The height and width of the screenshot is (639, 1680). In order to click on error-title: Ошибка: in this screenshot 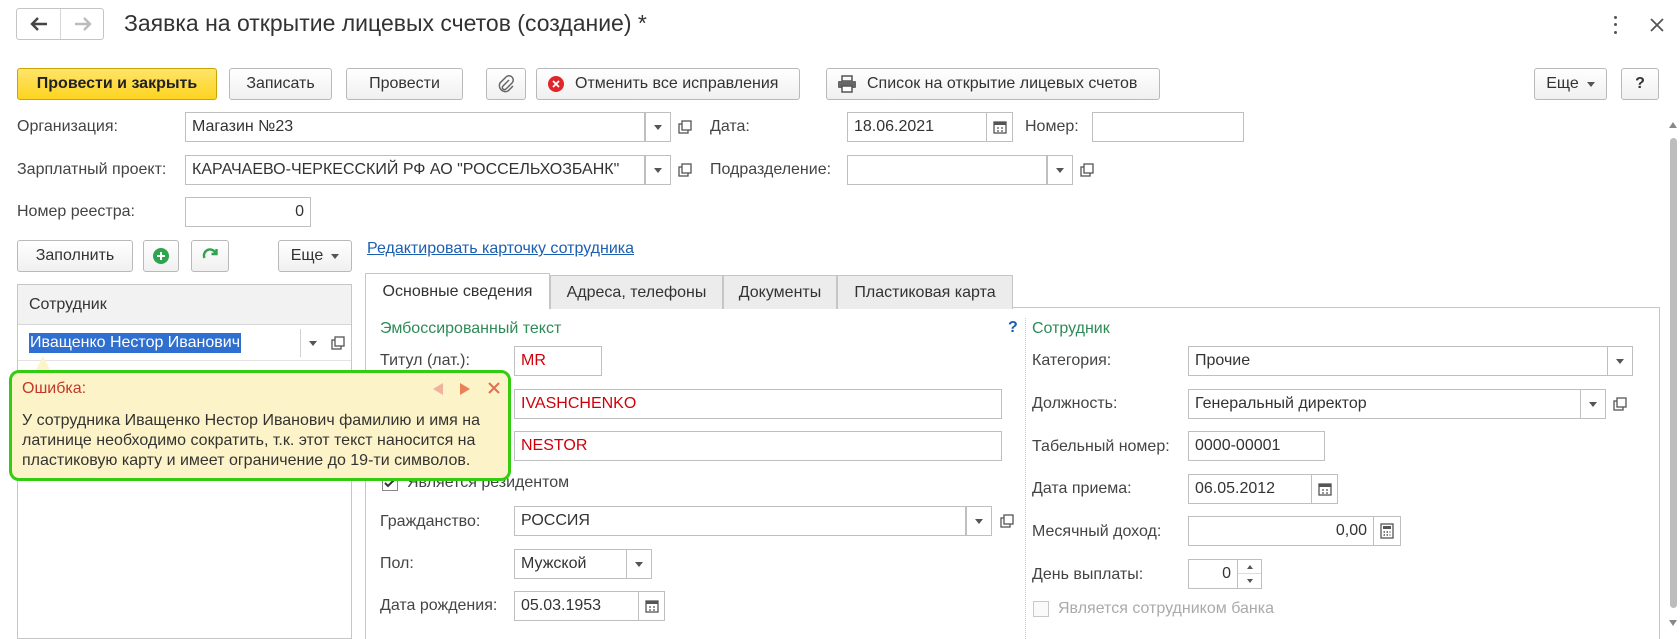, I will do `click(54, 388)`.